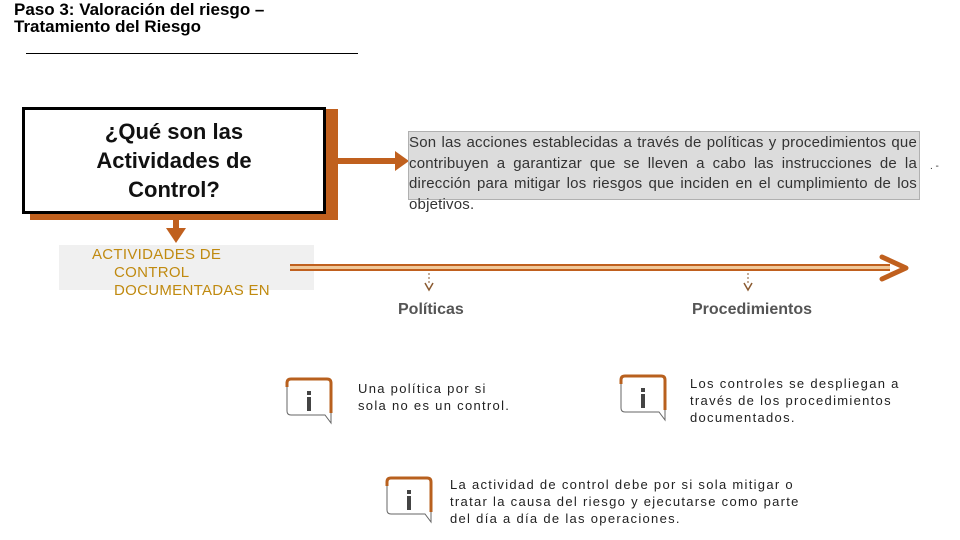 This screenshot has height=540, width=960. What do you see at coordinates (590, 270) in the screenshot?
I see `timeline-arrow-line-bottom` at bounding box center [590, 270].